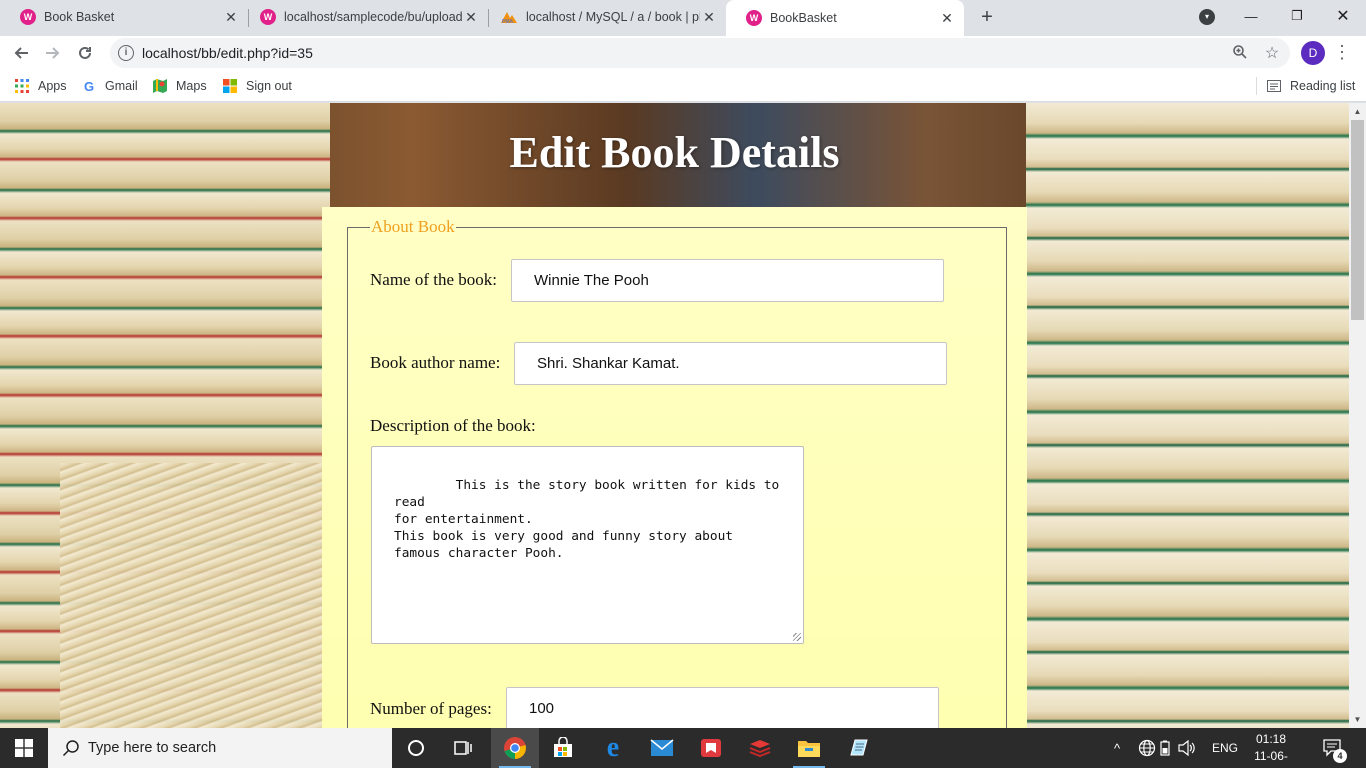 The image size is (1366, 768). What do you see at coordinates (1147, 748) in the screenshot?
I see `network-icon` at bounding box center [1147, 748].